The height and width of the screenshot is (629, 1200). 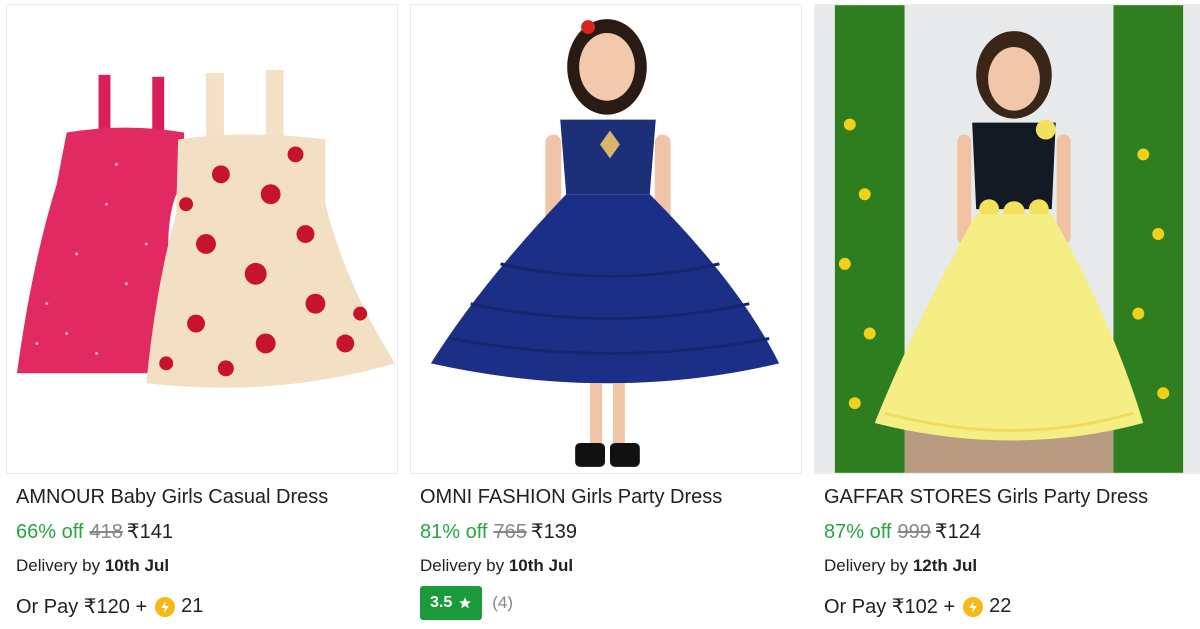 I want to click on discount-label: 87% off, so click(x=858, y=532).